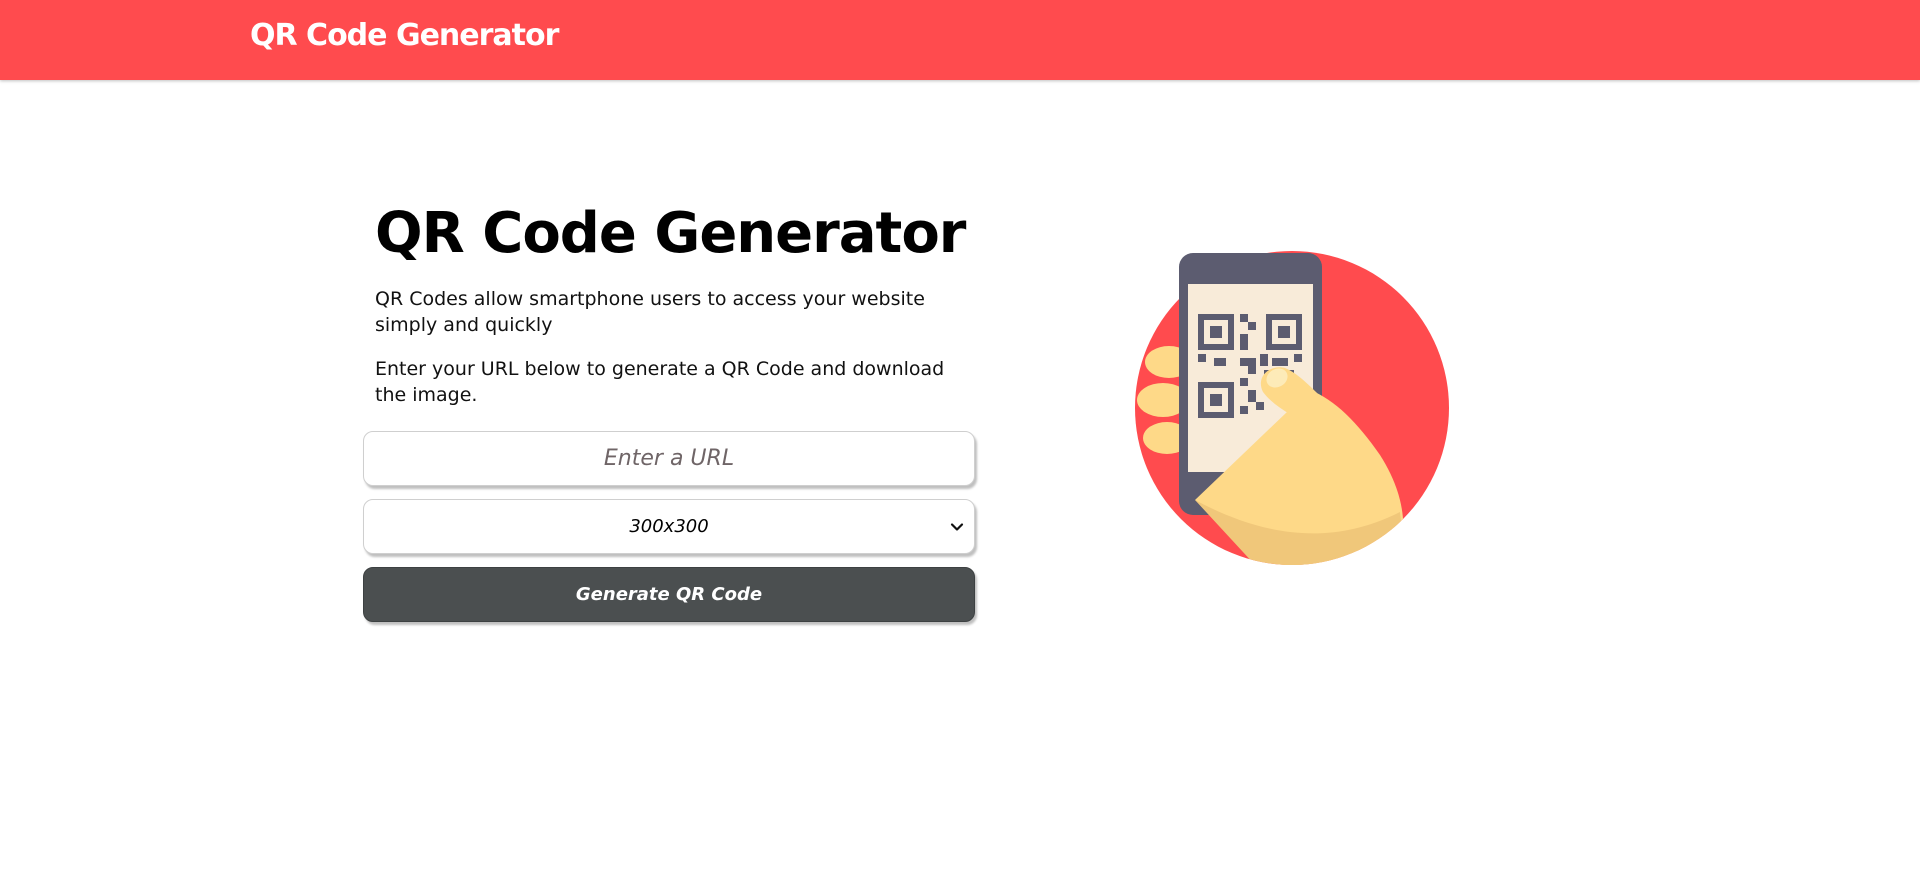  I want to click on size-select-value: 300x300, so click(669, 526).